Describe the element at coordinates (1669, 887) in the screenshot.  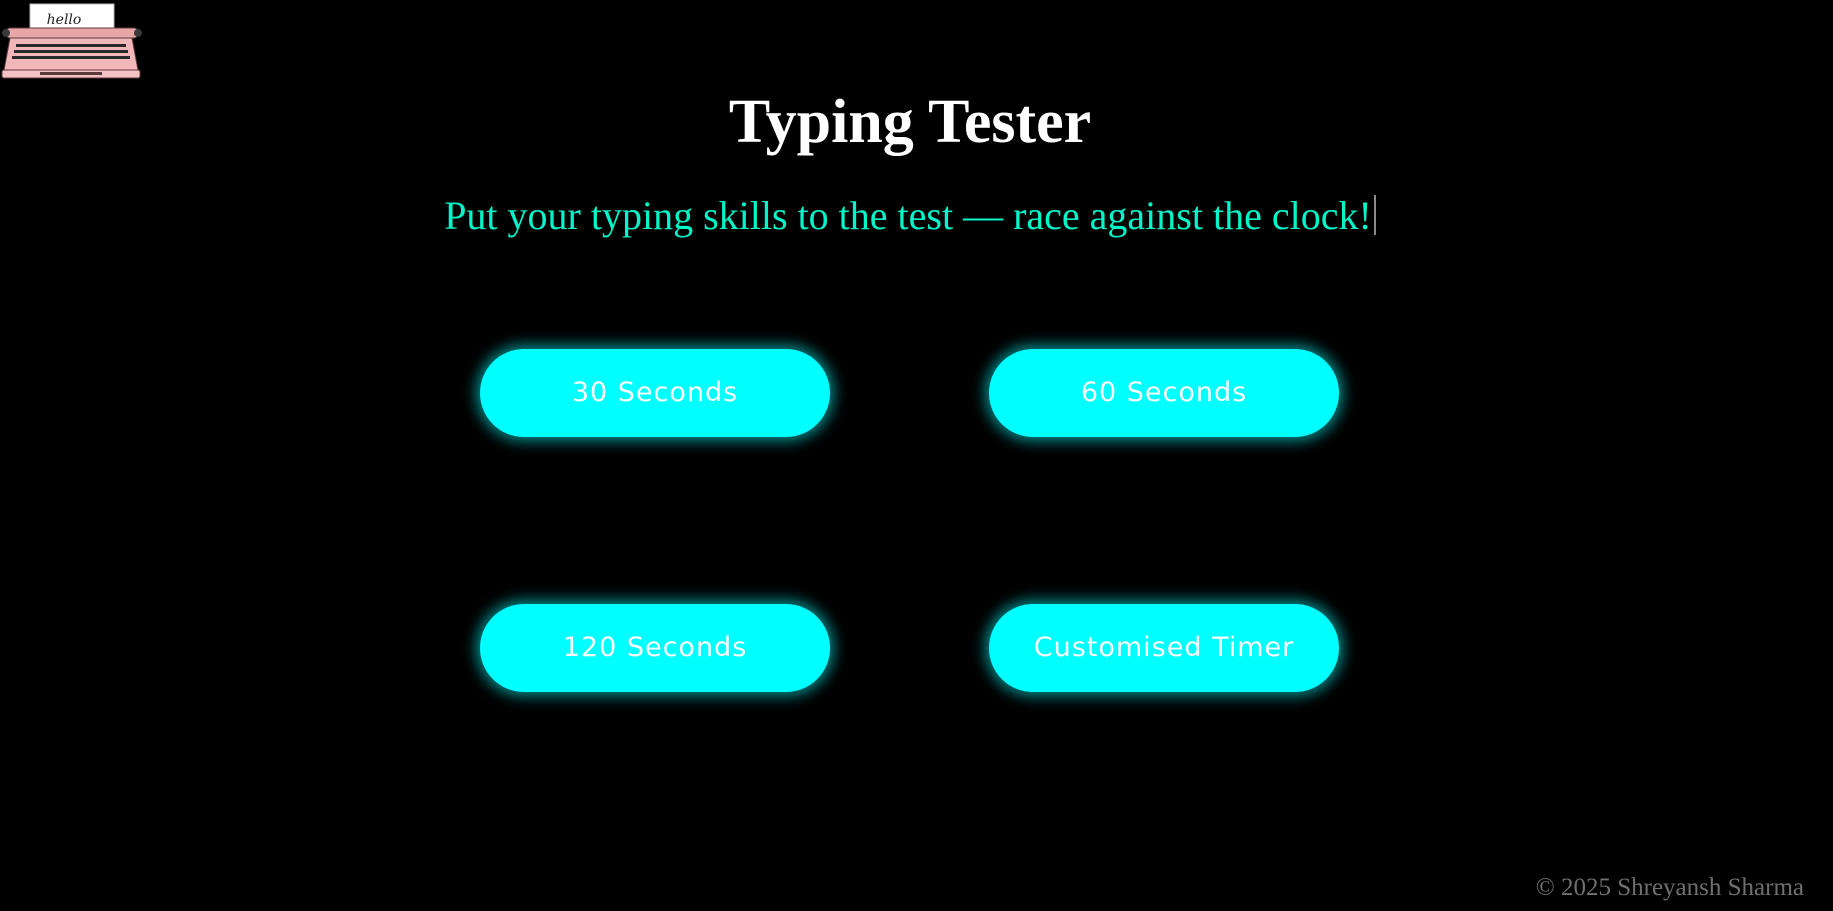
I see `footer-copyright: © 2025 Shreyansh Sharma` at that location.